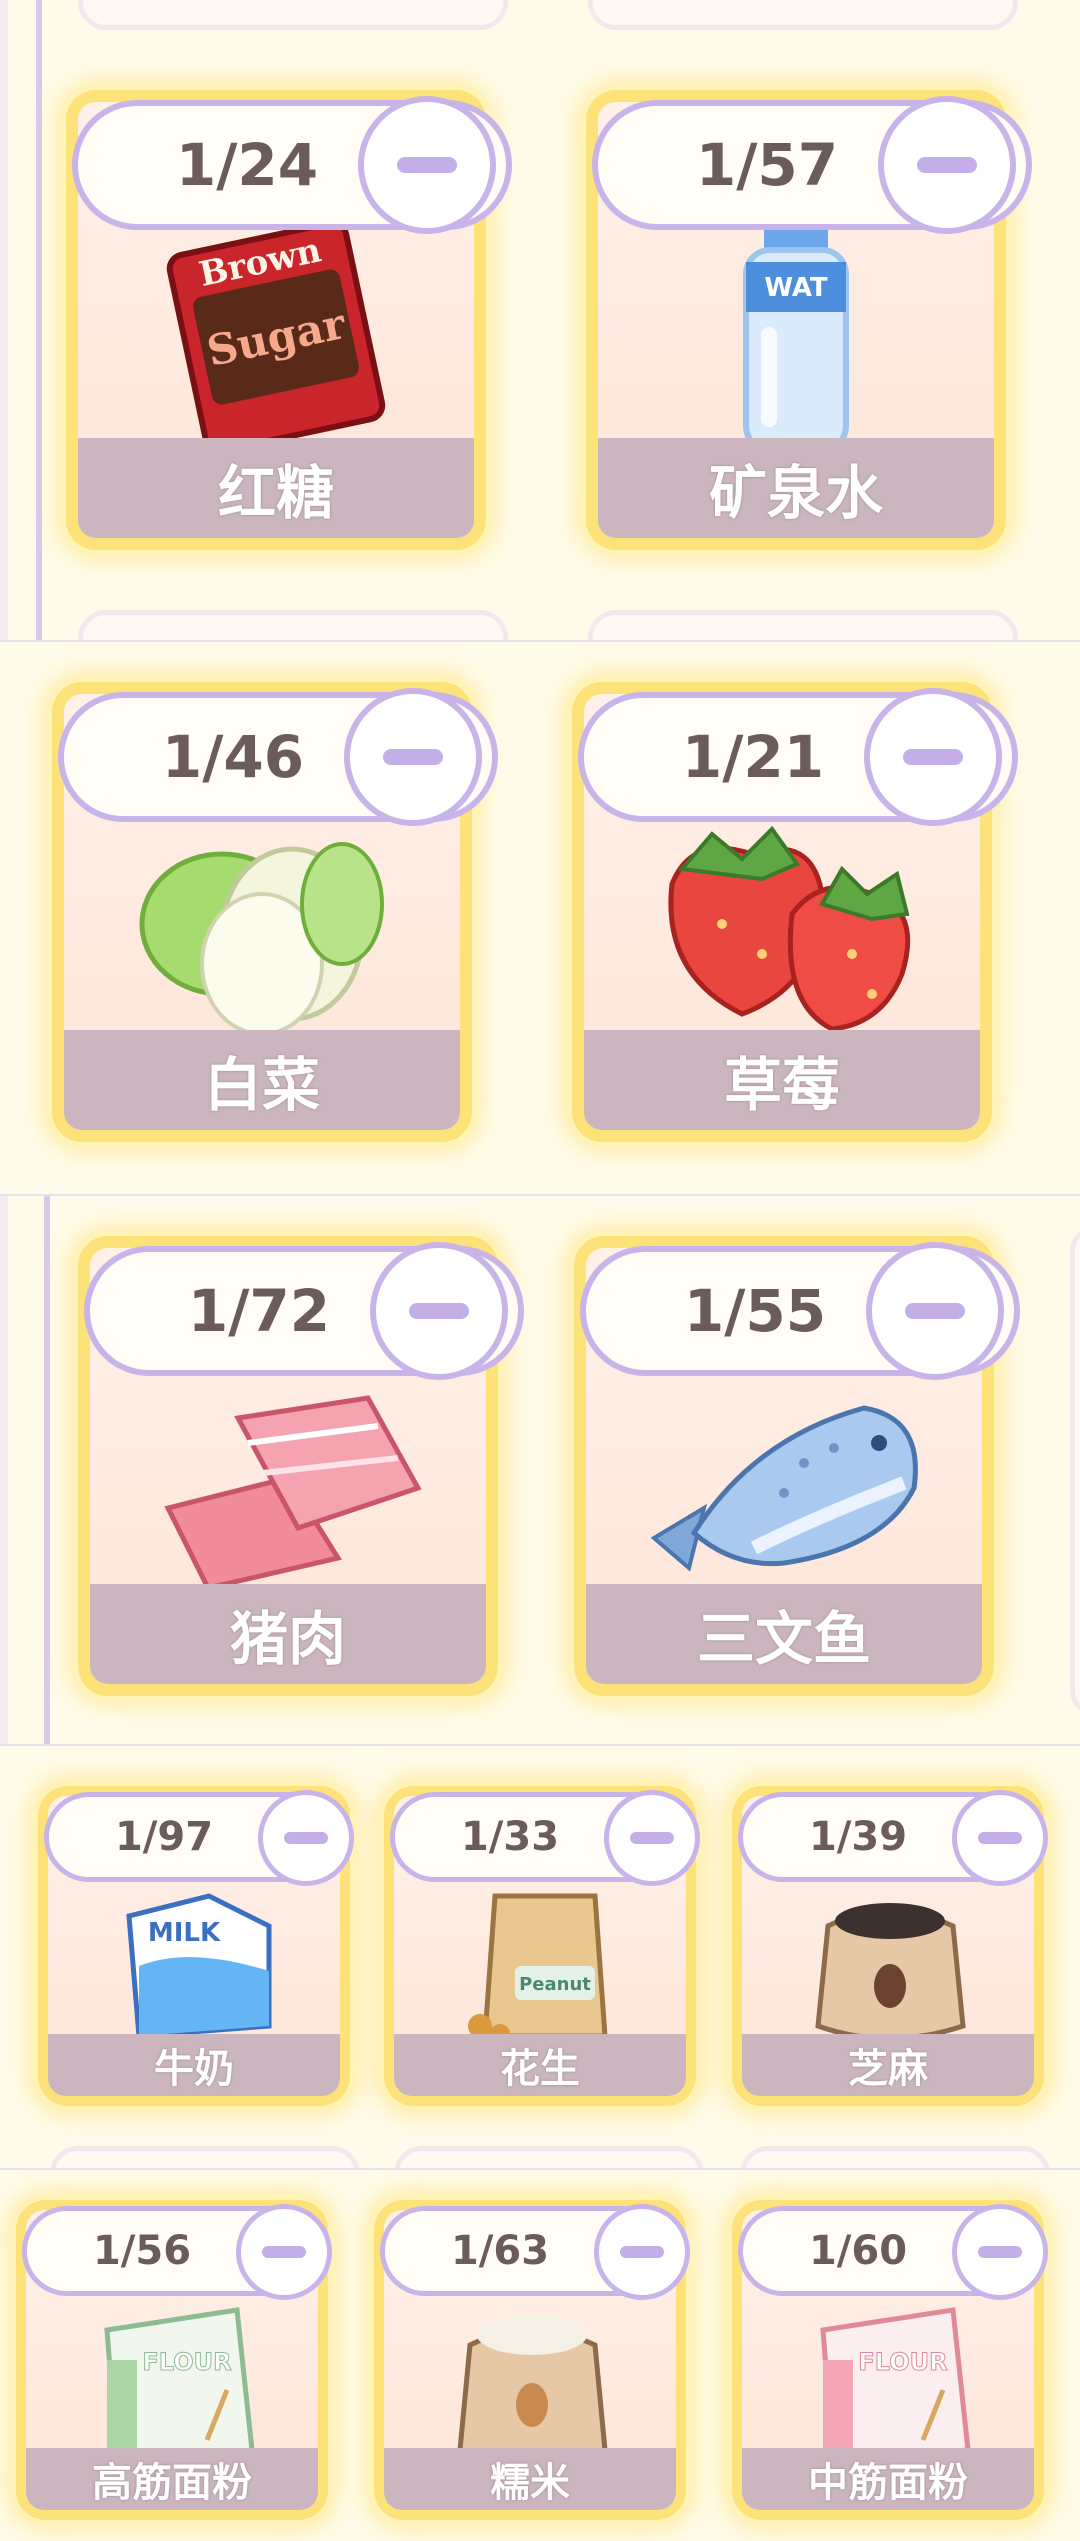 This screenshot has height=2541, width=1080. I want to click on svg-text: MILK, so click(184, 1933).